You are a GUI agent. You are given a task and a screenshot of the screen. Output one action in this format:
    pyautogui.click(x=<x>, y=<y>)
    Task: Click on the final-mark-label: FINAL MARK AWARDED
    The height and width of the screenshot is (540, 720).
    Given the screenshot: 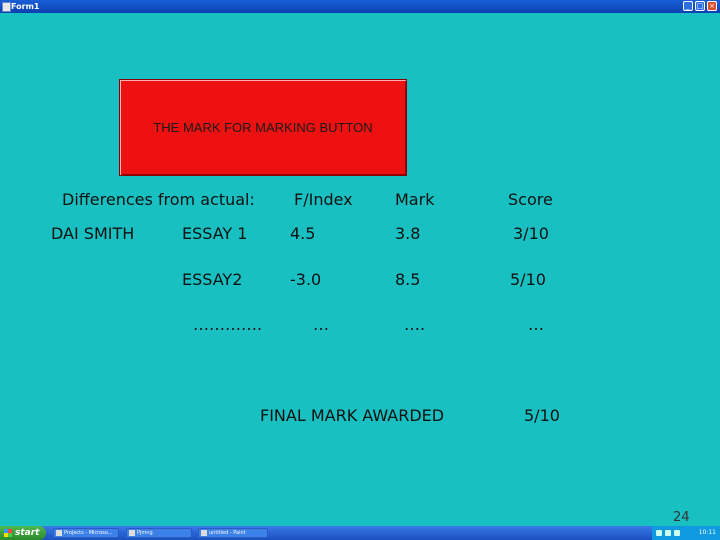 What is the action you would take?
    pyautogui.click(x=352, y=415)
    